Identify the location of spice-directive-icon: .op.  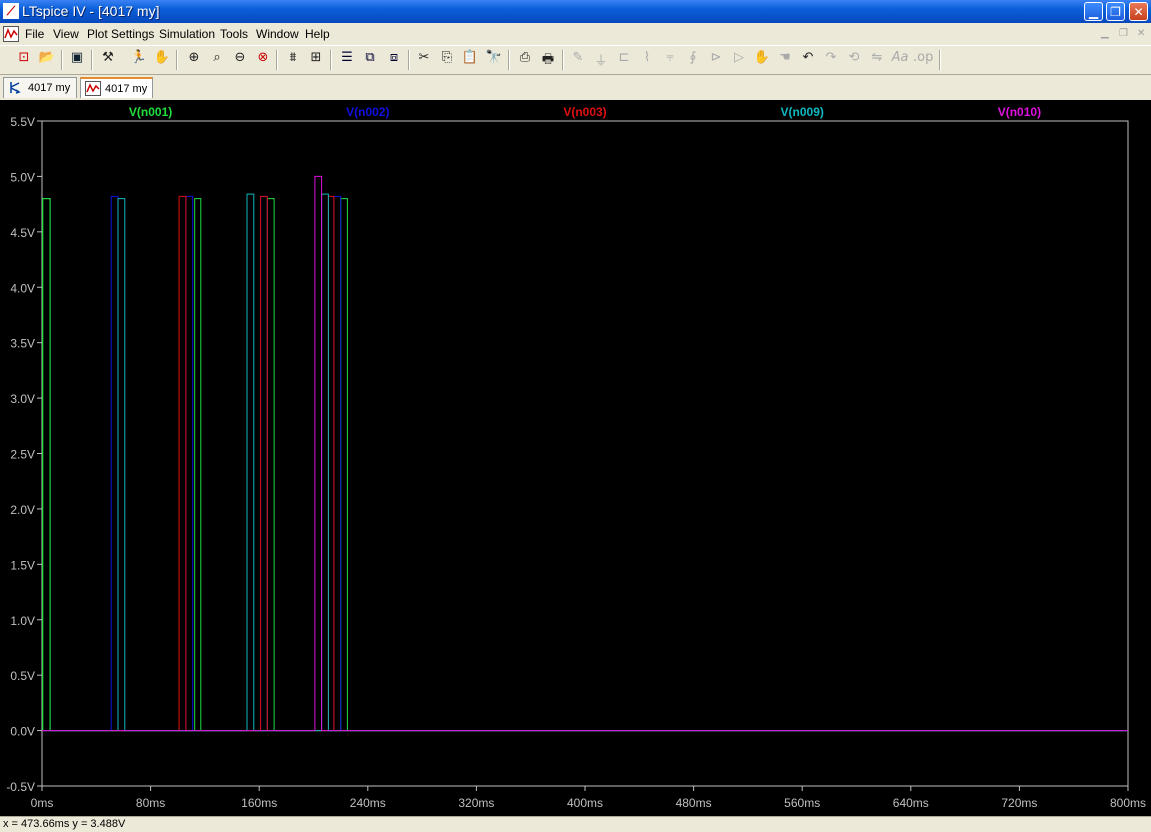
(923, 60).